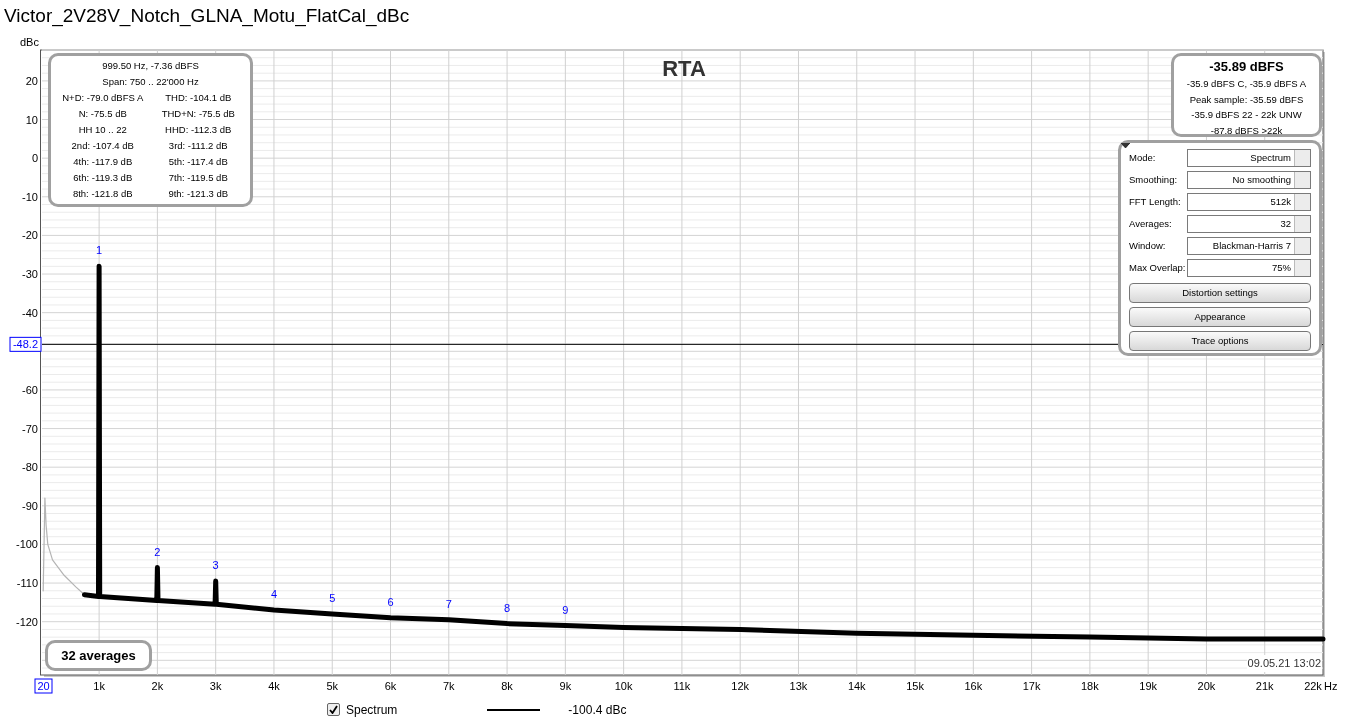 The width and height of the screenshot is (1346, 724). Describe the element at coordinates (198, 146) in the screenshot. I see `info-text: 3rd: -111.2 dB` at that location.